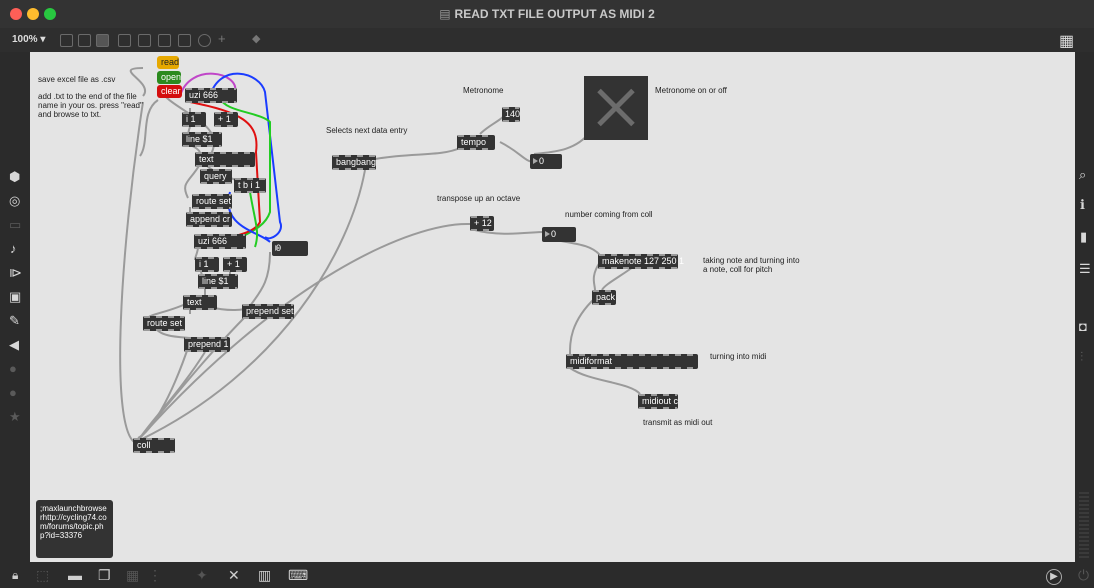  What do you see at coordinates (13, 369) in the screenshot?
I see `circle-icon: ●` at bounding box center [13, 369].